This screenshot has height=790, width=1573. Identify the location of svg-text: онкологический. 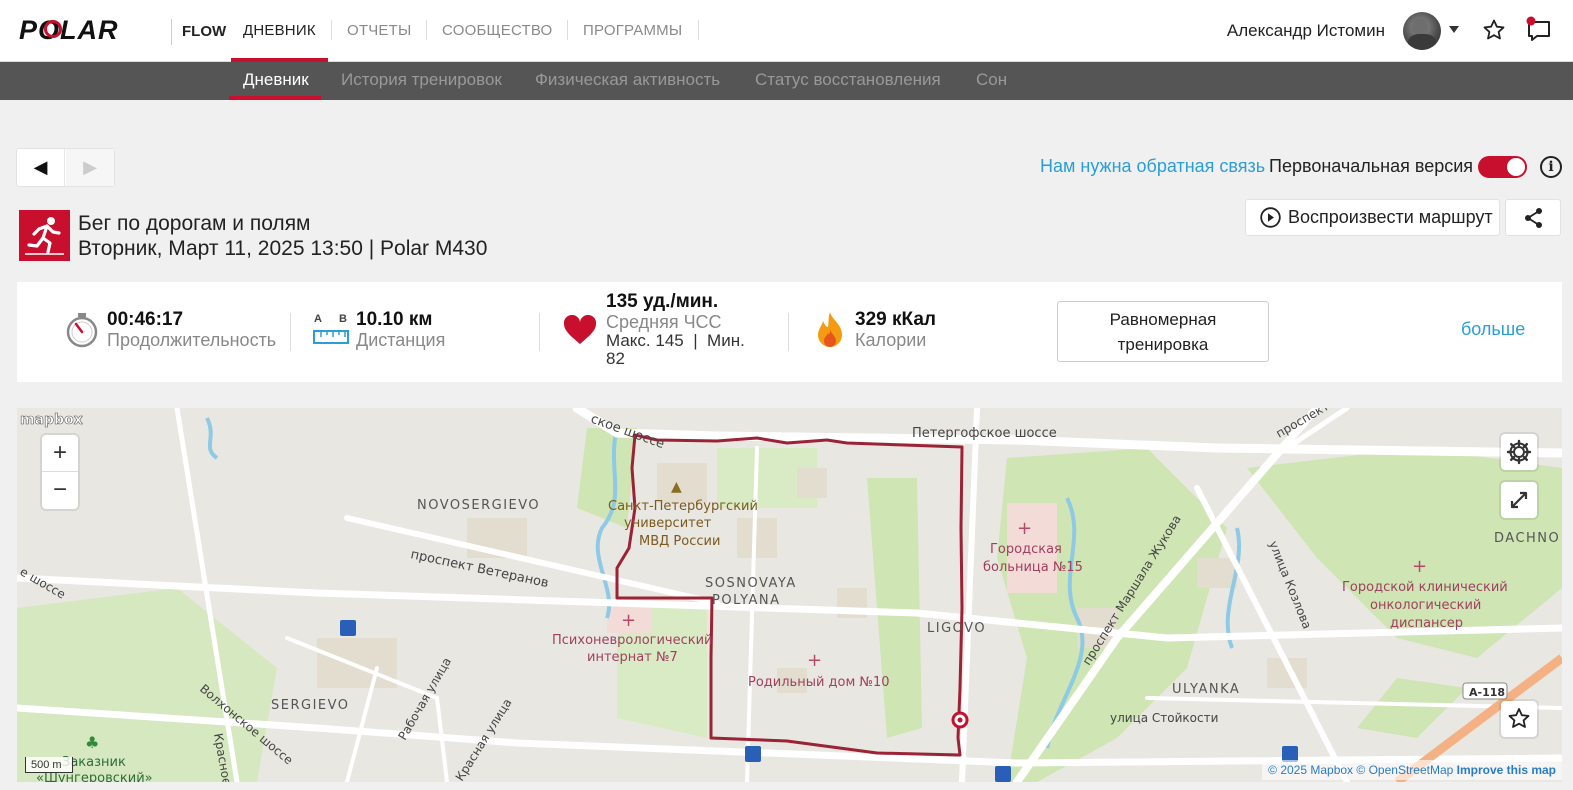
(1425, 605).